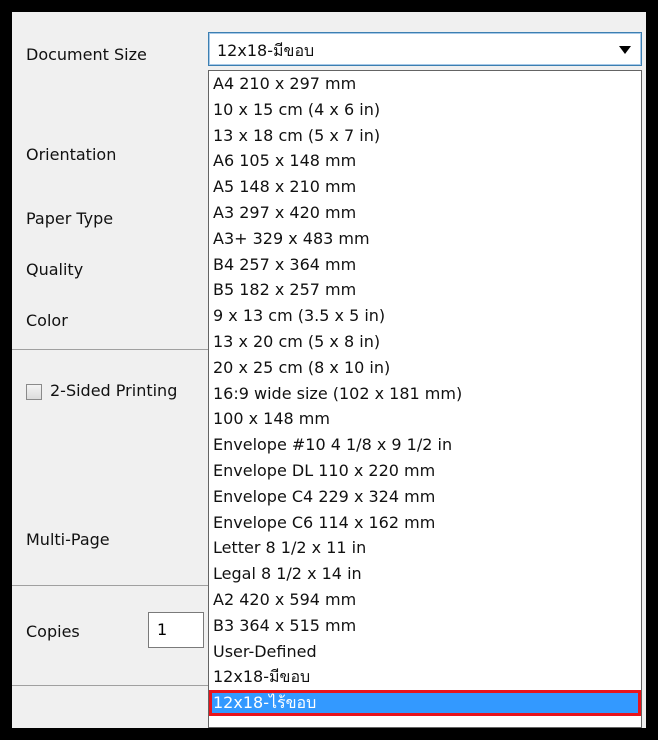  I want to click on document-size-select: 12x18-มีขอบ, so click(425, 49).